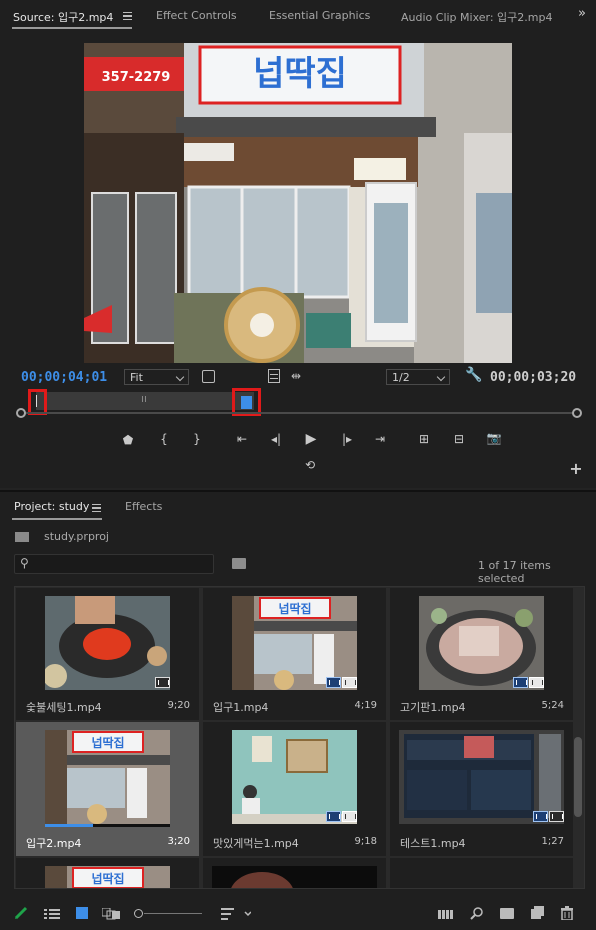 This screenshot has height=930, width=596. I want to click on clip-name: 숯불세팅1.mp4, so click(64, 707).